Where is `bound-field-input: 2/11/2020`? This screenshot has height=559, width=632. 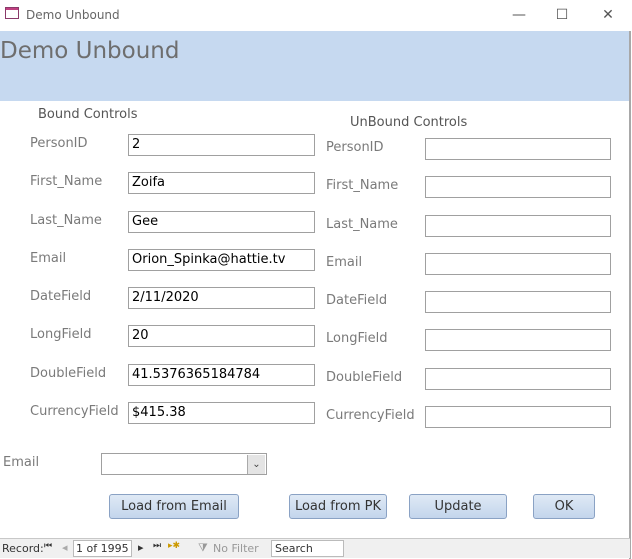
bound-field-input: 2/11/2020 is located at coordinates (221, 298).